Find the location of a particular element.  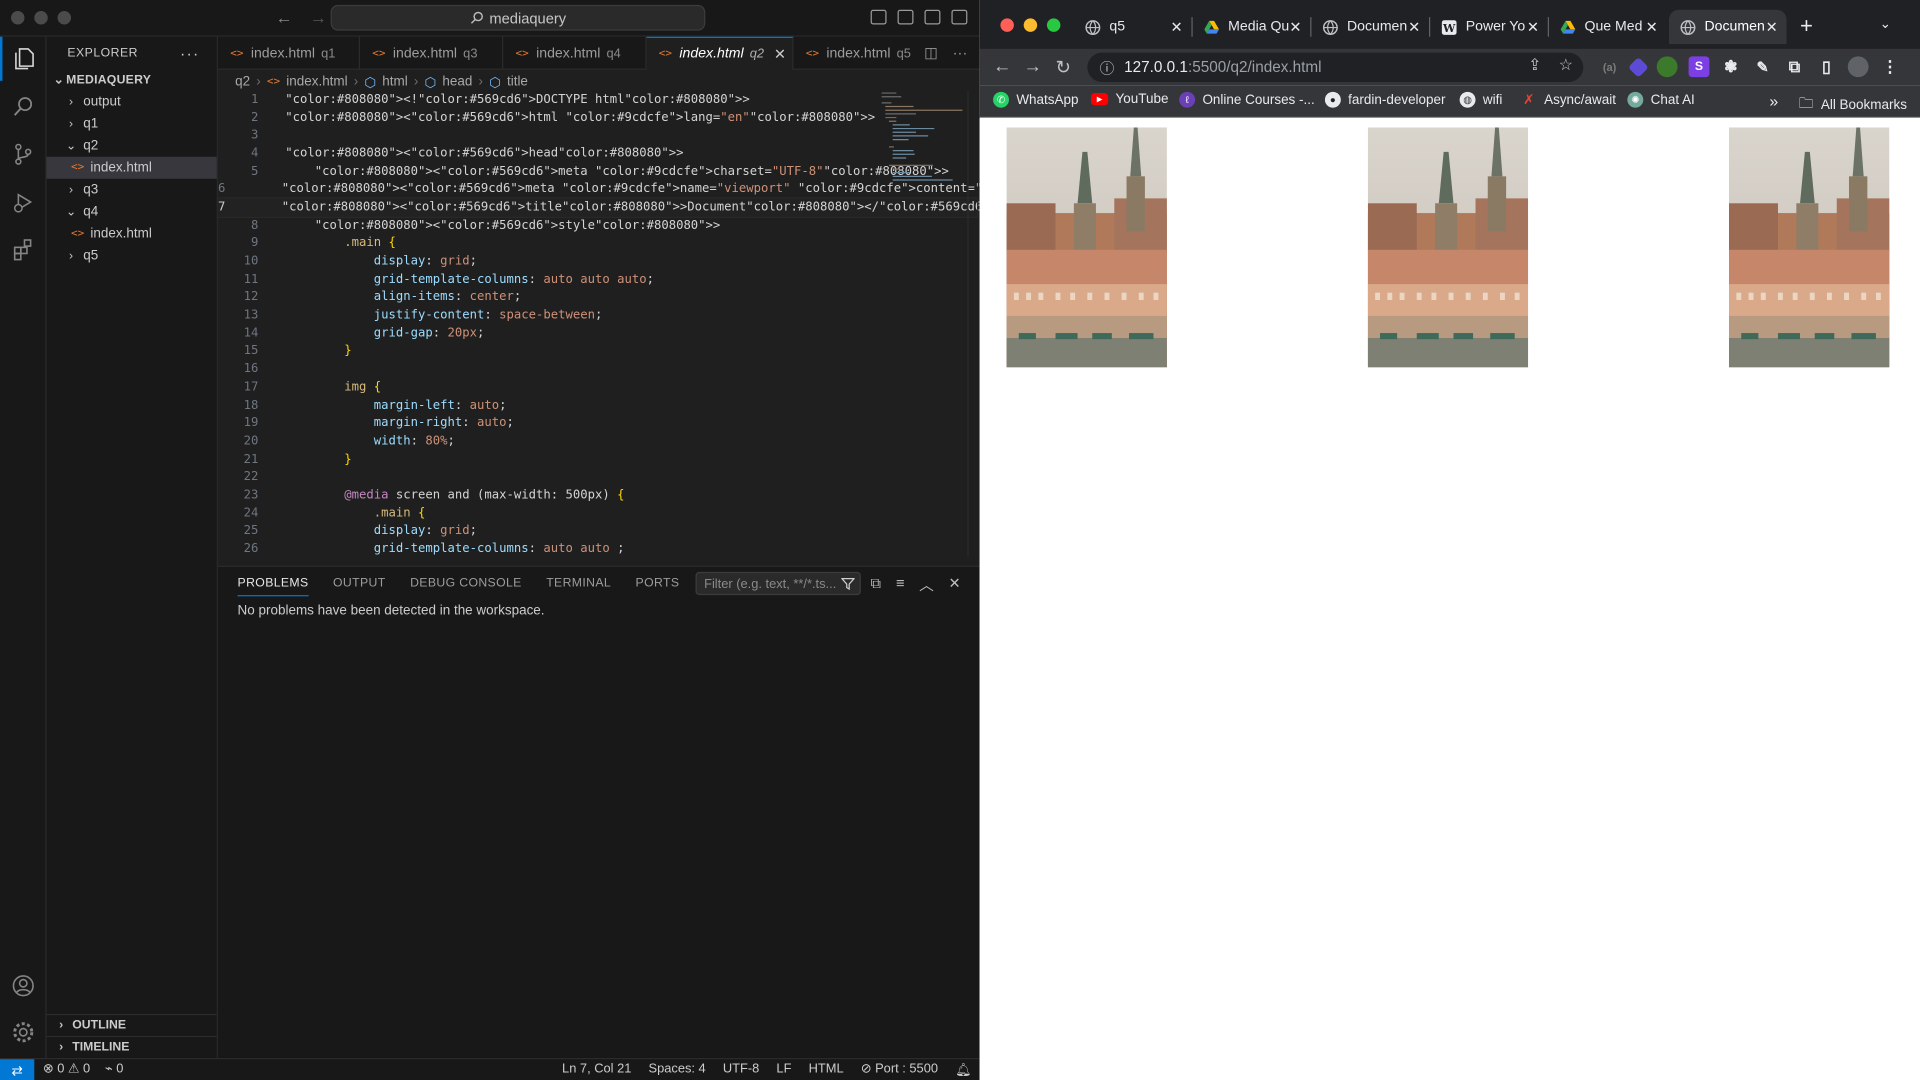

extensions-icon is located at coordinates (23, 250).